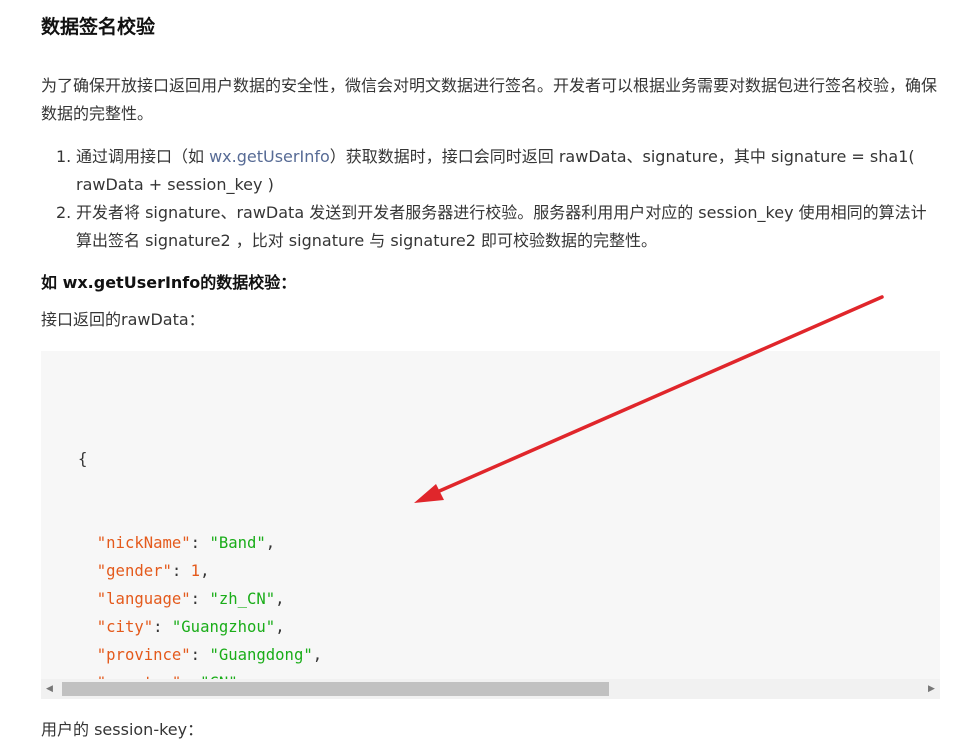 The width and height of the screenshot is (980, 744). I want to click on code-key: "city", so click(125, 627).